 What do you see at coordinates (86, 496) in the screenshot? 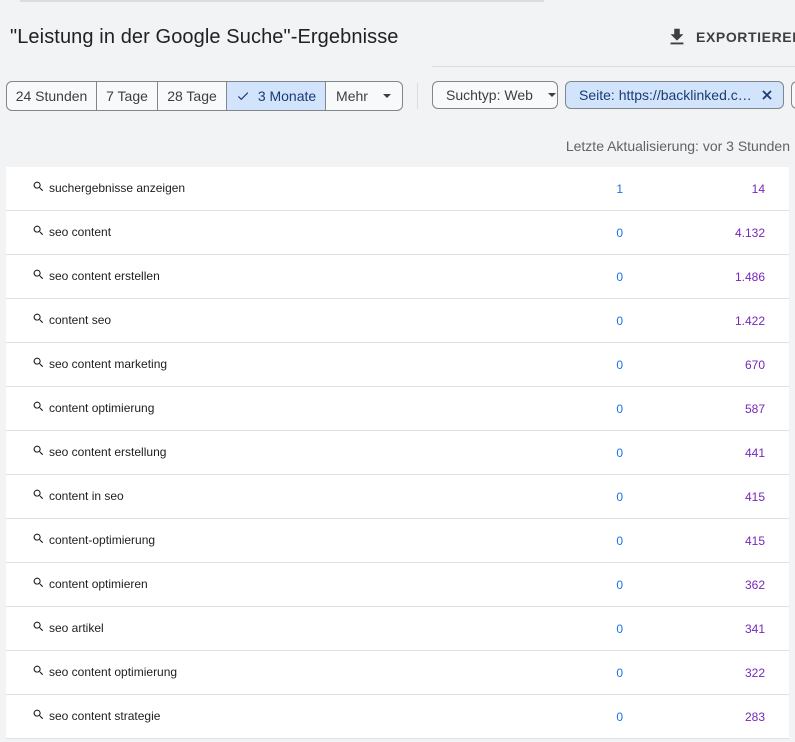
I see `query-text: content in seo` at bounding box center [86, 496].